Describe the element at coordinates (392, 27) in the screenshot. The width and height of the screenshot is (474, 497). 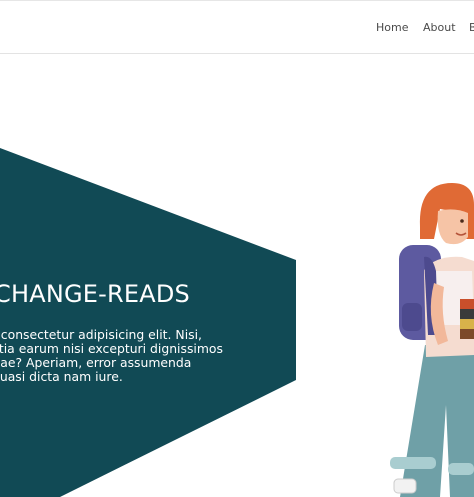
I see `nav-link-home: Home` at that location.